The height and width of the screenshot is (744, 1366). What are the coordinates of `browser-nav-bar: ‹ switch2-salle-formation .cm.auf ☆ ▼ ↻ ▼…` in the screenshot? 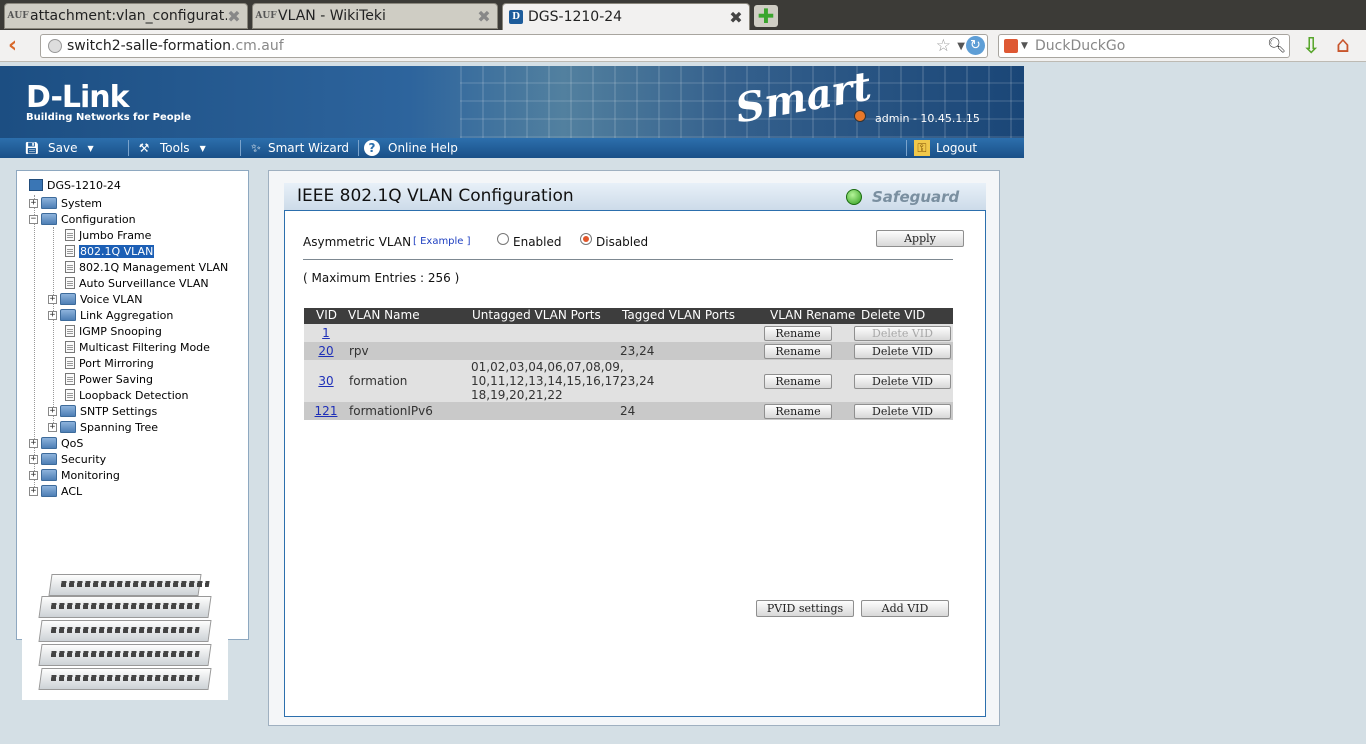 It's located at (683, 46).